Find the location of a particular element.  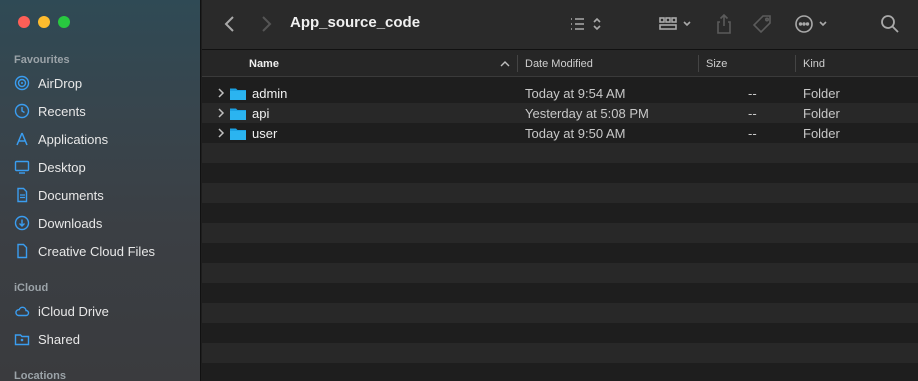

share-icon is located at coordinates (724, 24).